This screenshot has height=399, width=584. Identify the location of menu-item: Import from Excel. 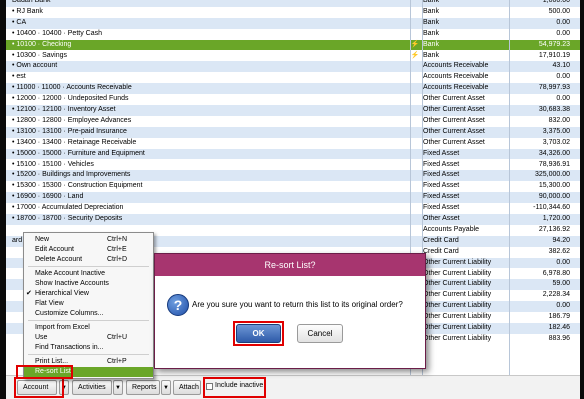
(88, 328).